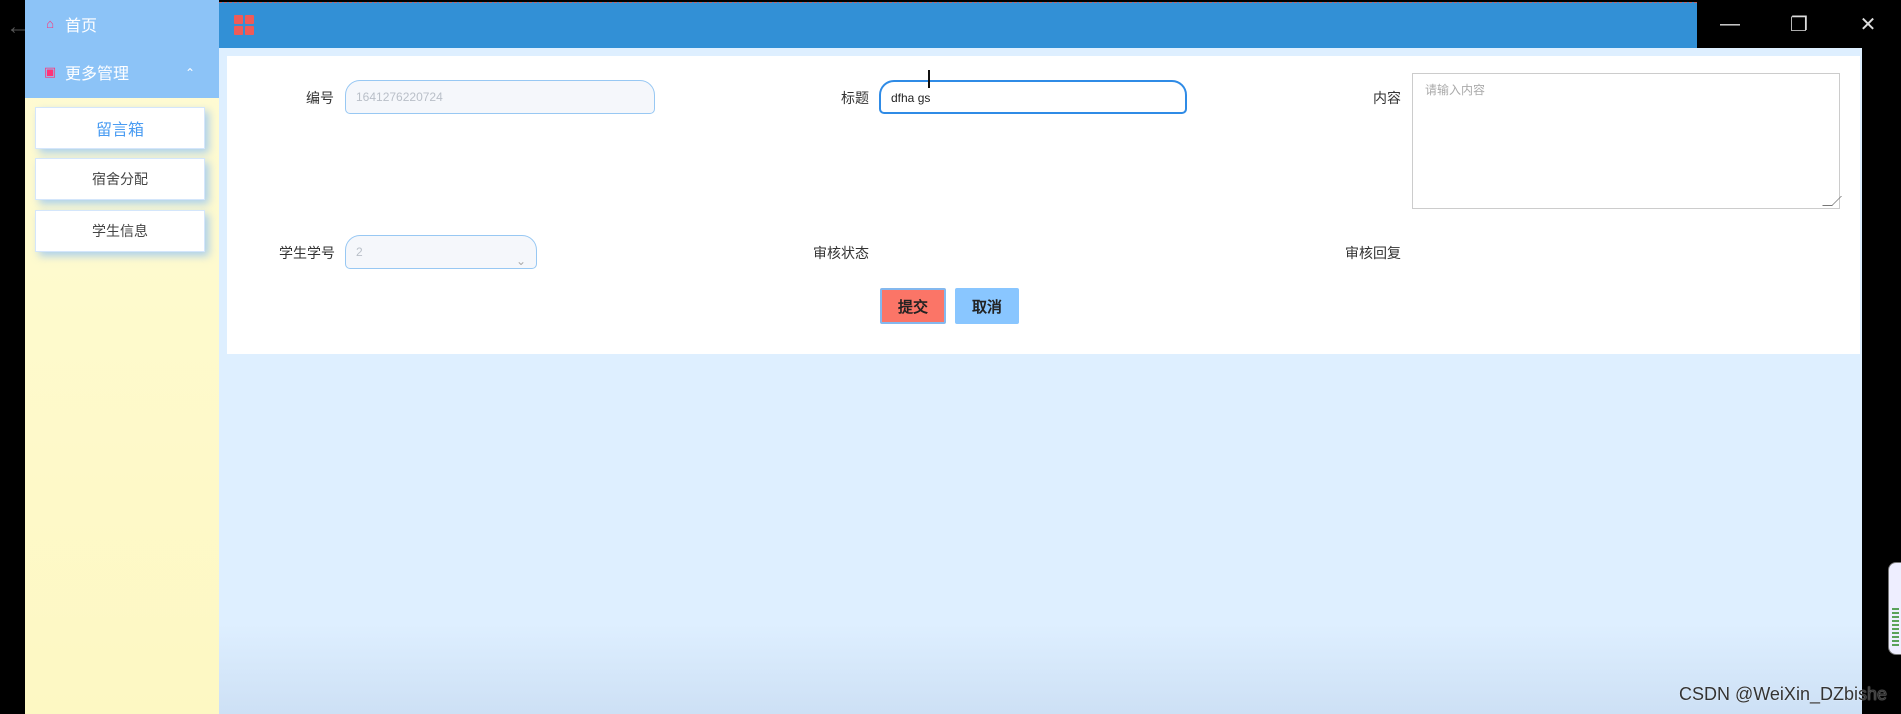  I want to click on chevron-down-icon: ⌄, so click(520, 261).